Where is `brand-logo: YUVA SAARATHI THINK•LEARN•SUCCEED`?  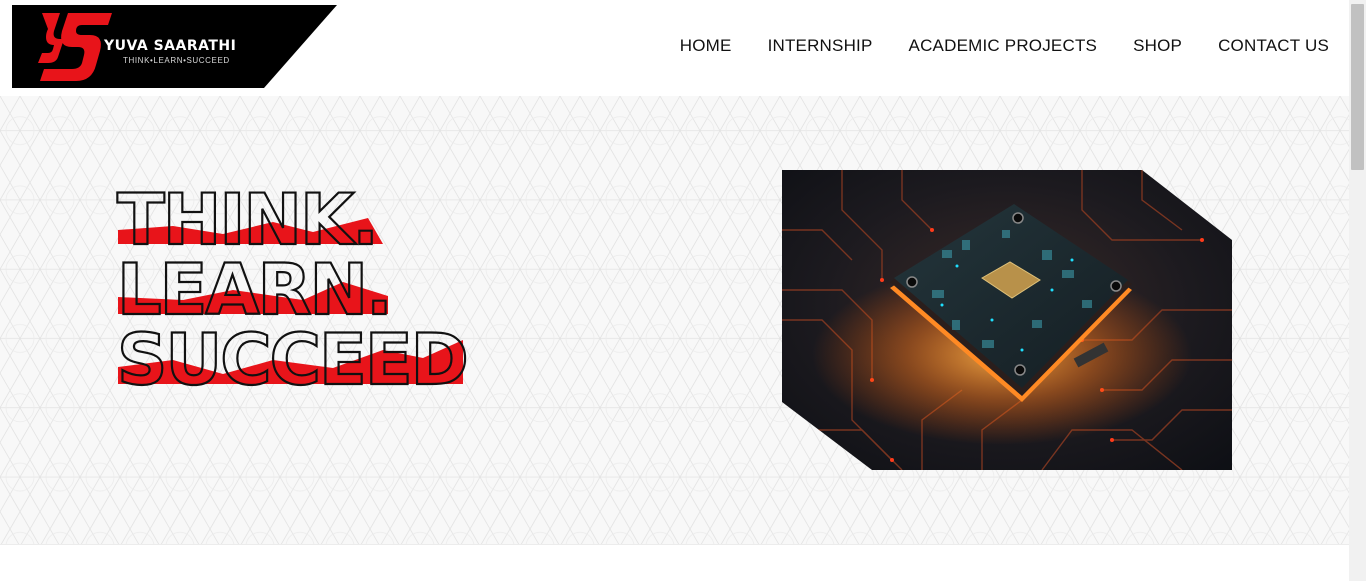
brand-logo: YUVA SAARATHI THINK•LEARN•SUCCEED is located at coordinates (174, 46).